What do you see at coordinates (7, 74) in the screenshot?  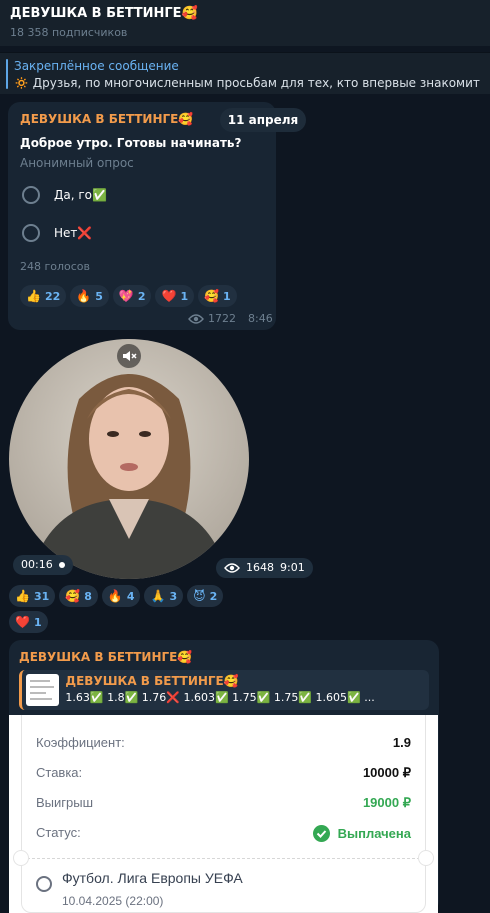 I see `pinned-bar` at bounding box center [7, 74].